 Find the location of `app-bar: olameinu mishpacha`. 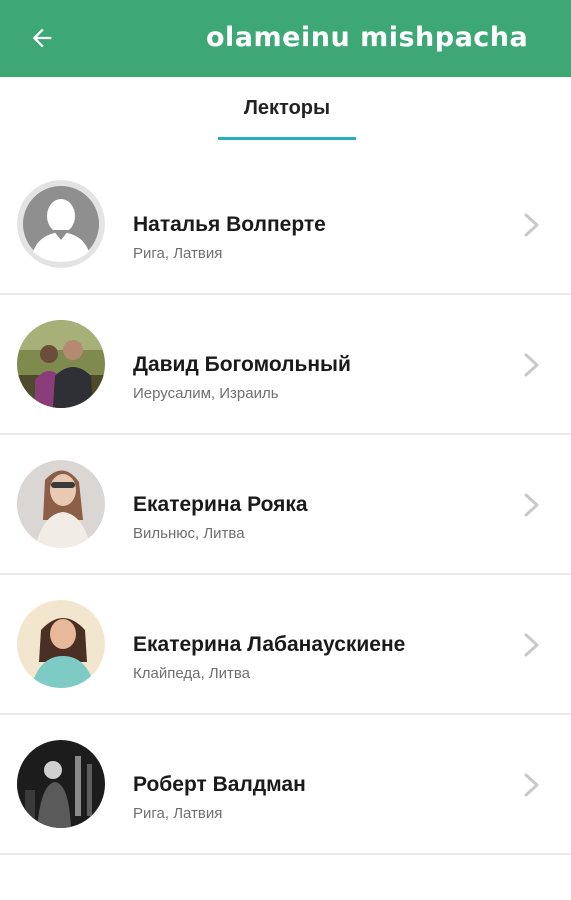

app-bar: olameinu mishpacha is located at coordinates (285, 38).